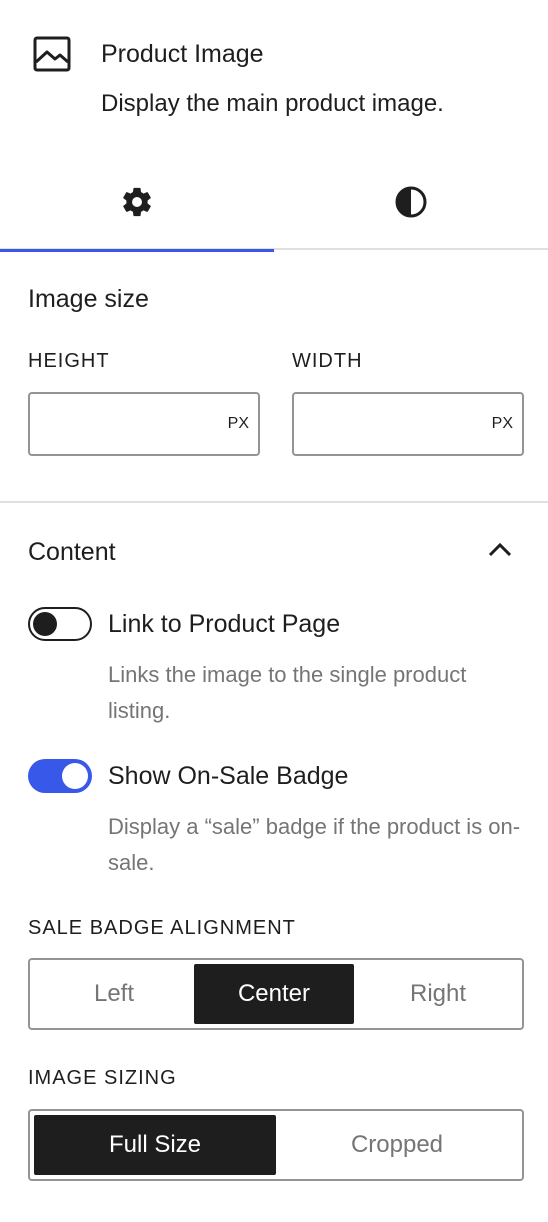 The width and height of the screenshot is (548, 1222). What do you see at coordinates (274, 502) in the screenshot?
I see `section-divider` at bounding box center [274, 502].